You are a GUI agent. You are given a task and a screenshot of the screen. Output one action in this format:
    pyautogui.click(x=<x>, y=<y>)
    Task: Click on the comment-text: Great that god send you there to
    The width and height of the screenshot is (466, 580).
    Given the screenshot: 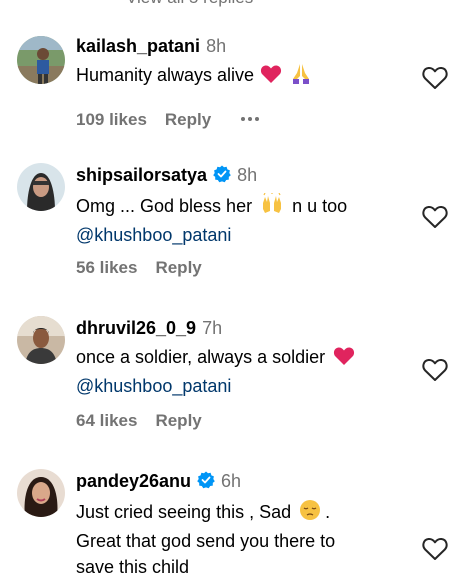 What is the action you would take?
    pyautogui.click(x=206, y=541)
    